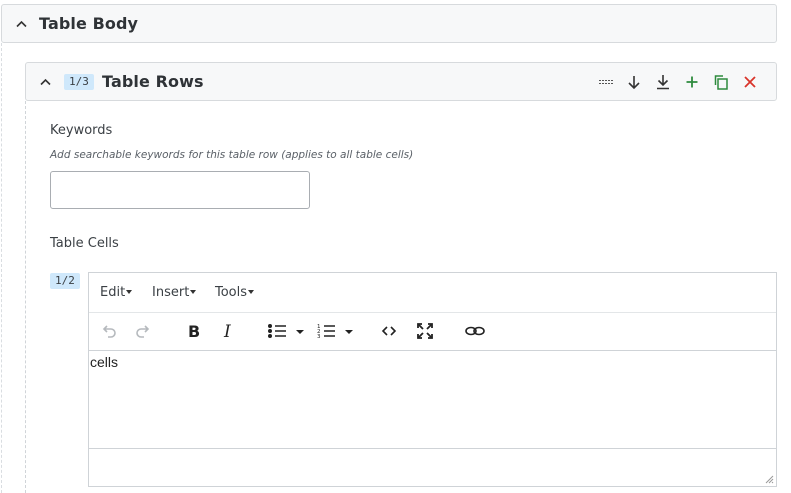 The width and height of the screenshot is (791, 493). I want to click on italic-icon: I, so click(229, 331).